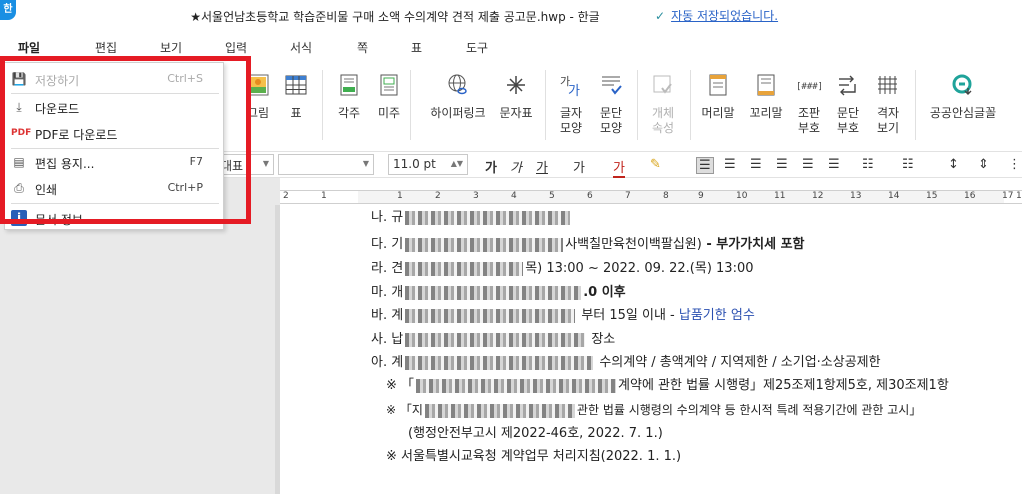  Describe the element at coordinates (601, 339) in the screenshot. I see `doc-line-text: 장소` at that location.